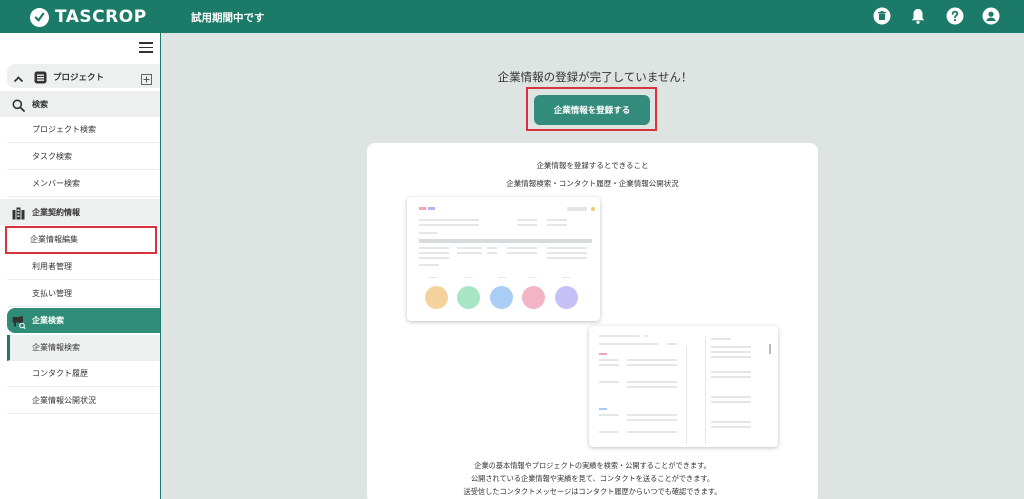 The width and height of the screenshot is (1024, 499). What do you see at coordinates (83, 157) in the screenshot?
I see `sidebar-item-task-search: タスク検索` at bounding box center [83, 157].